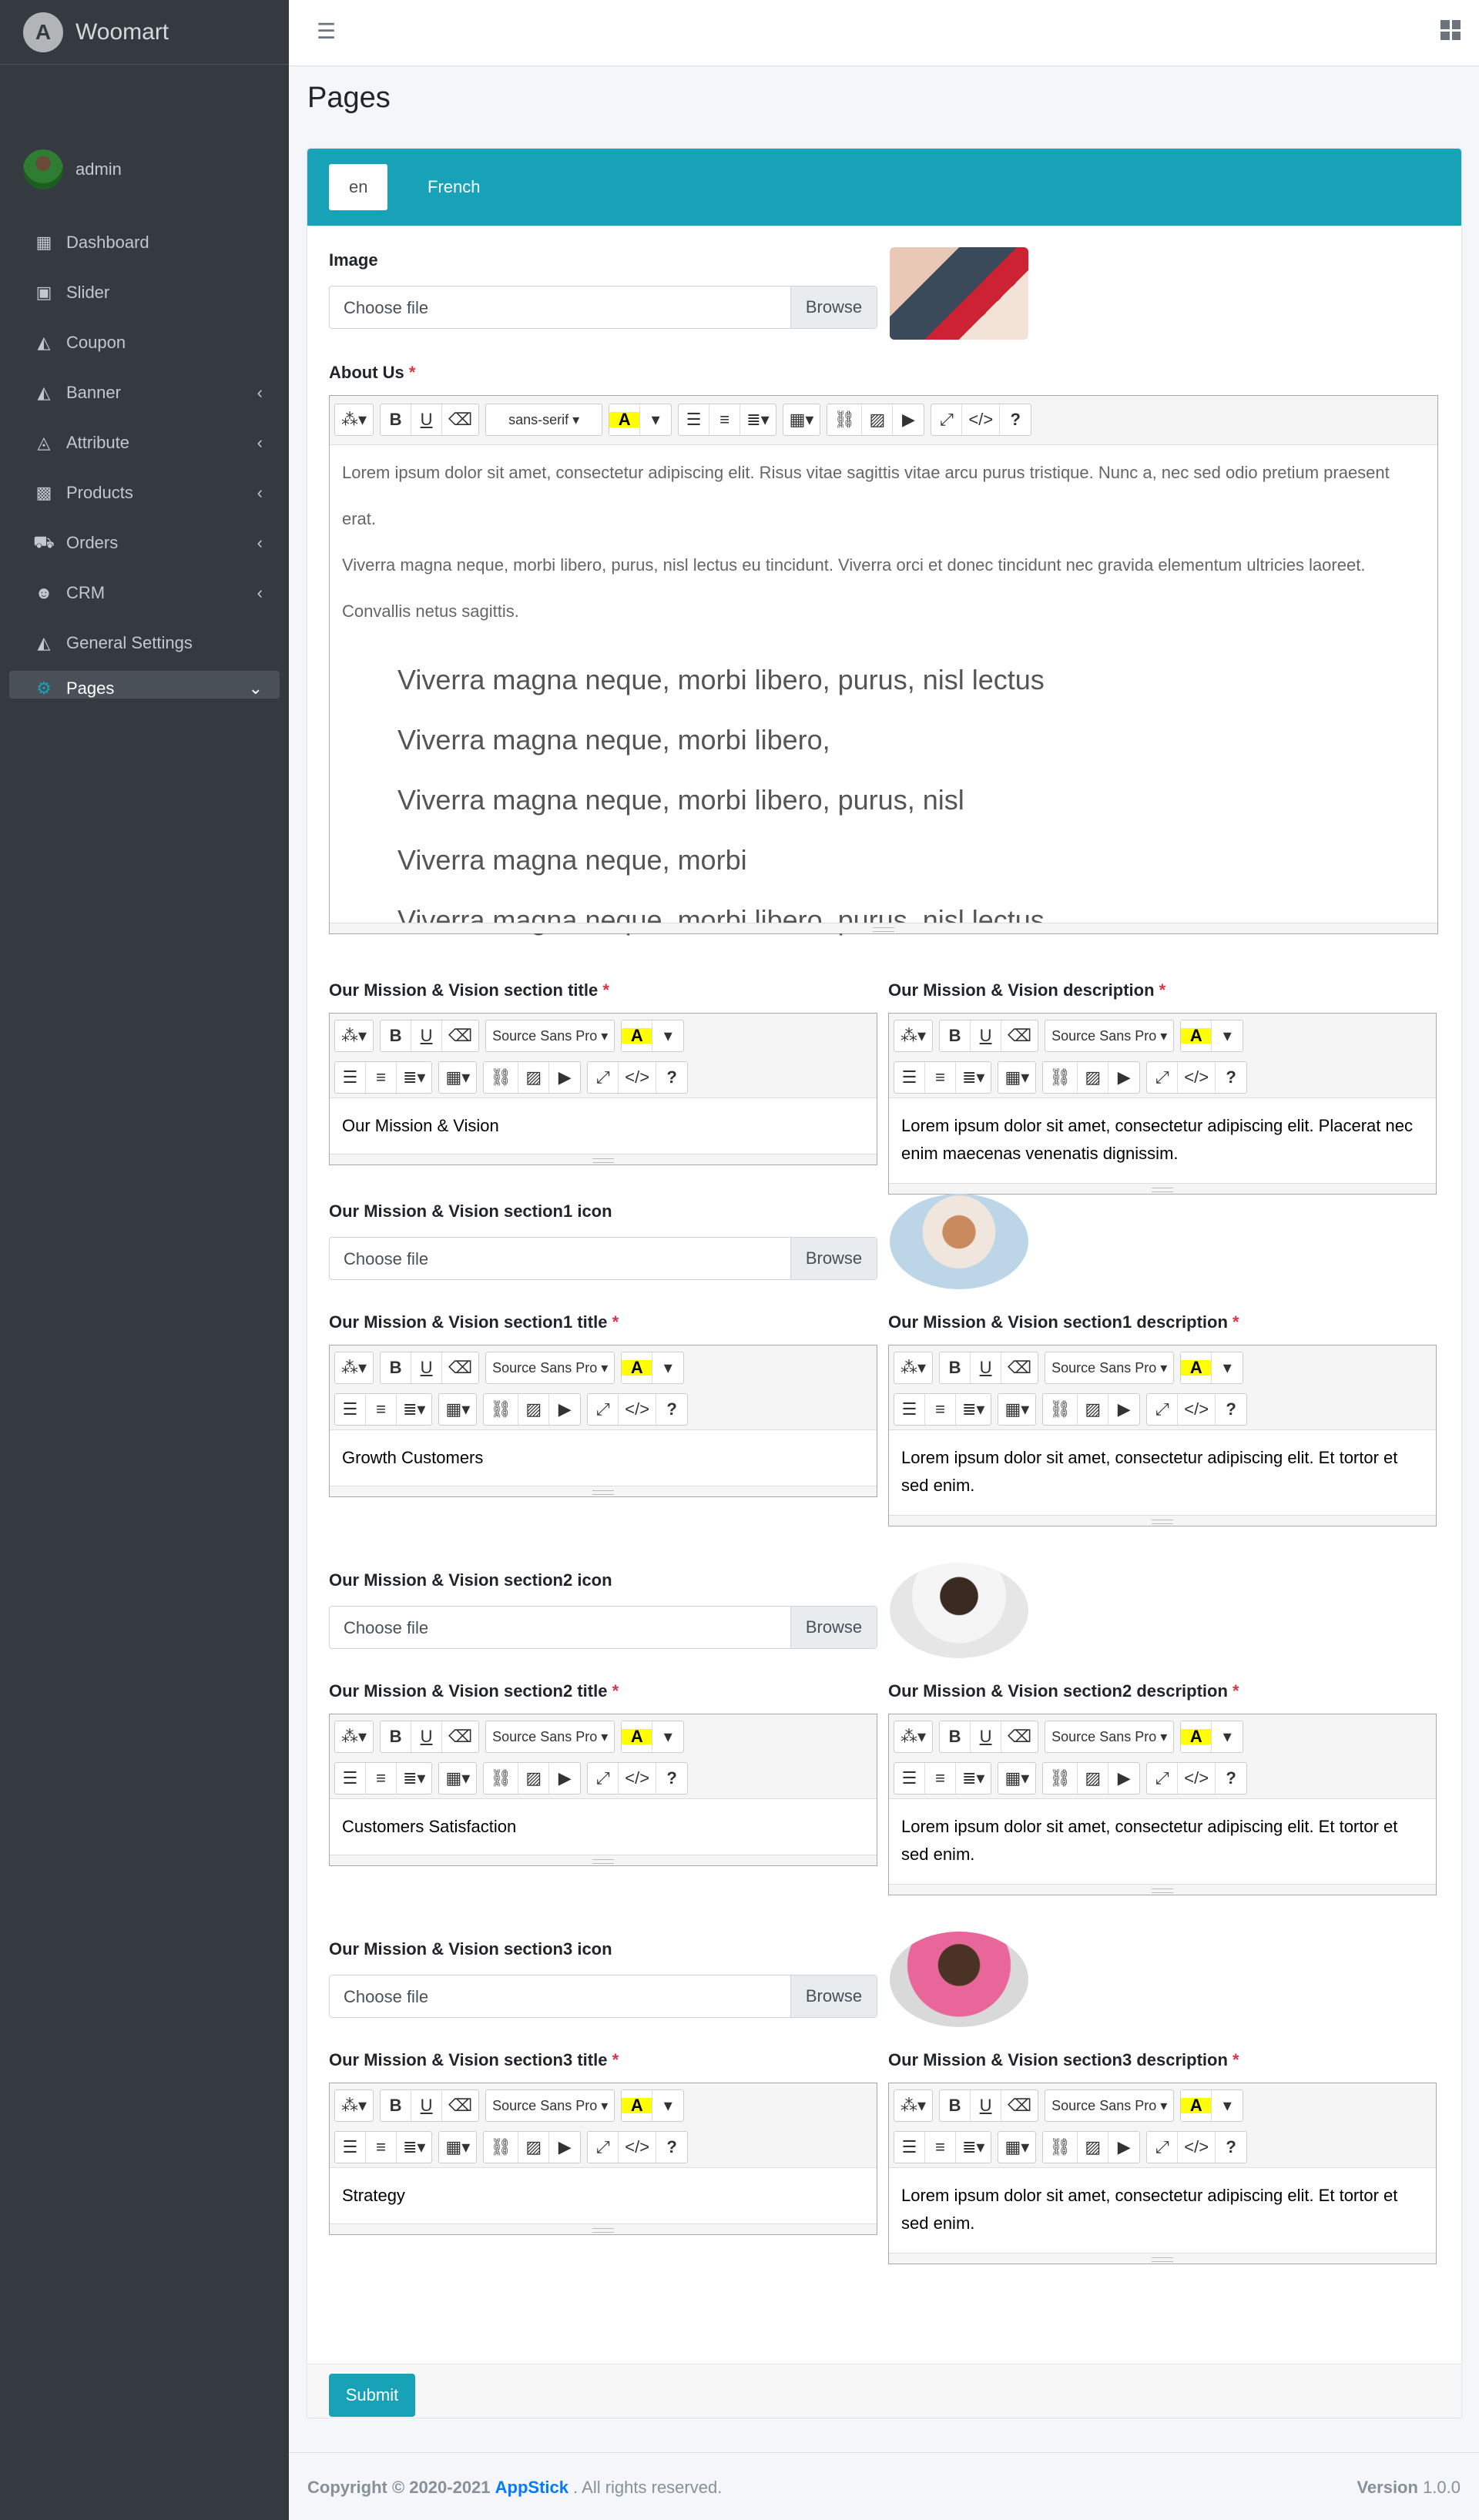 This screenshot has width=1479, height=2520. I want to click on underline-icon: U, so click(986, 1036).